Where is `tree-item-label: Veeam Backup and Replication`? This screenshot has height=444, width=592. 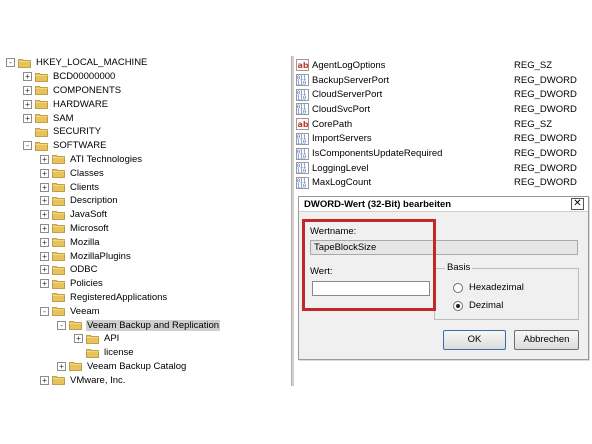
tree-item-label: Veeam Backup and Replication is located at coordinates (153, 325).